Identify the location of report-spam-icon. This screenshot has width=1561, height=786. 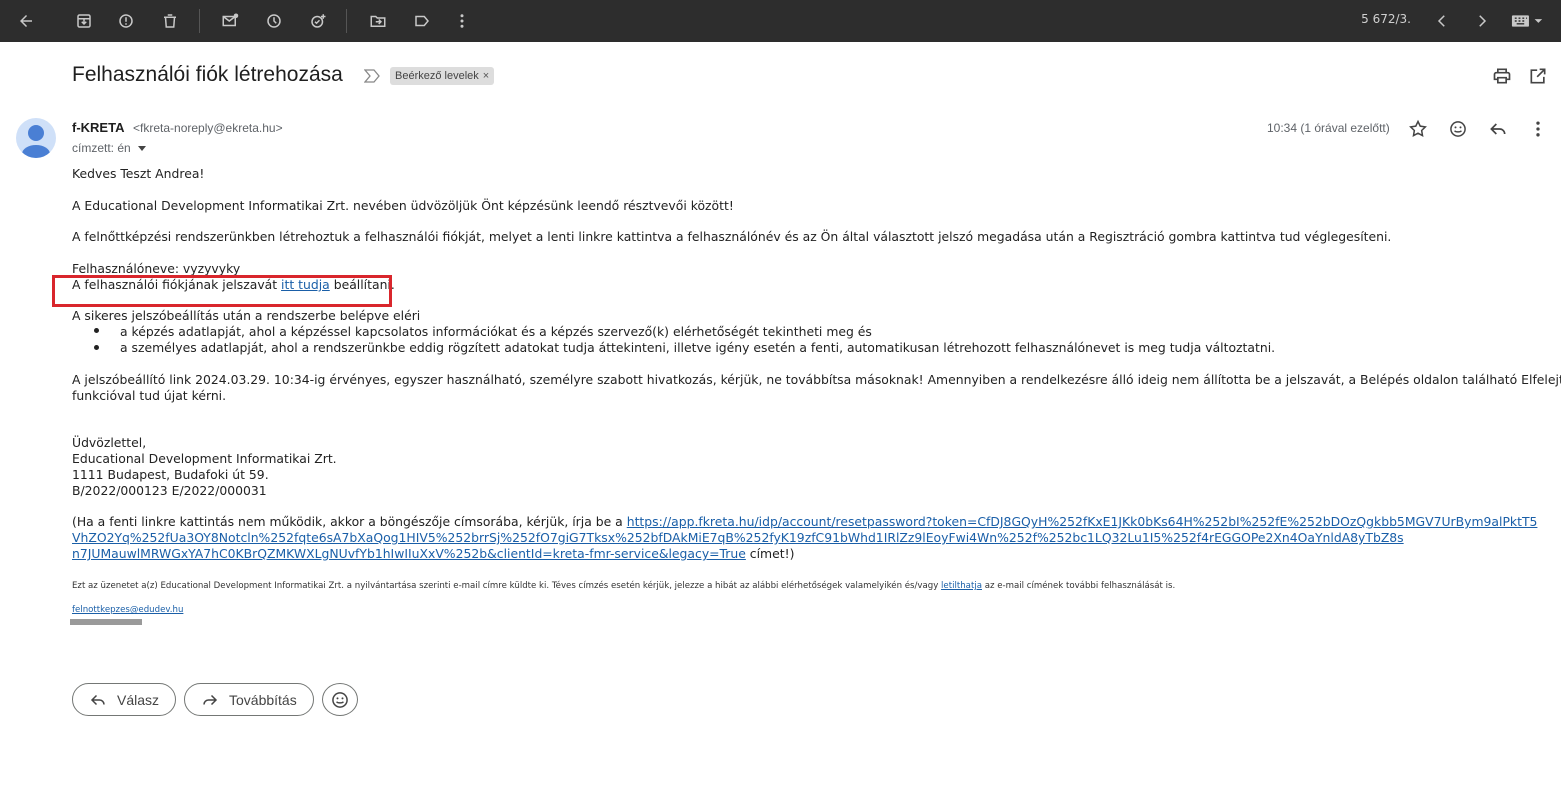
(126, 21).